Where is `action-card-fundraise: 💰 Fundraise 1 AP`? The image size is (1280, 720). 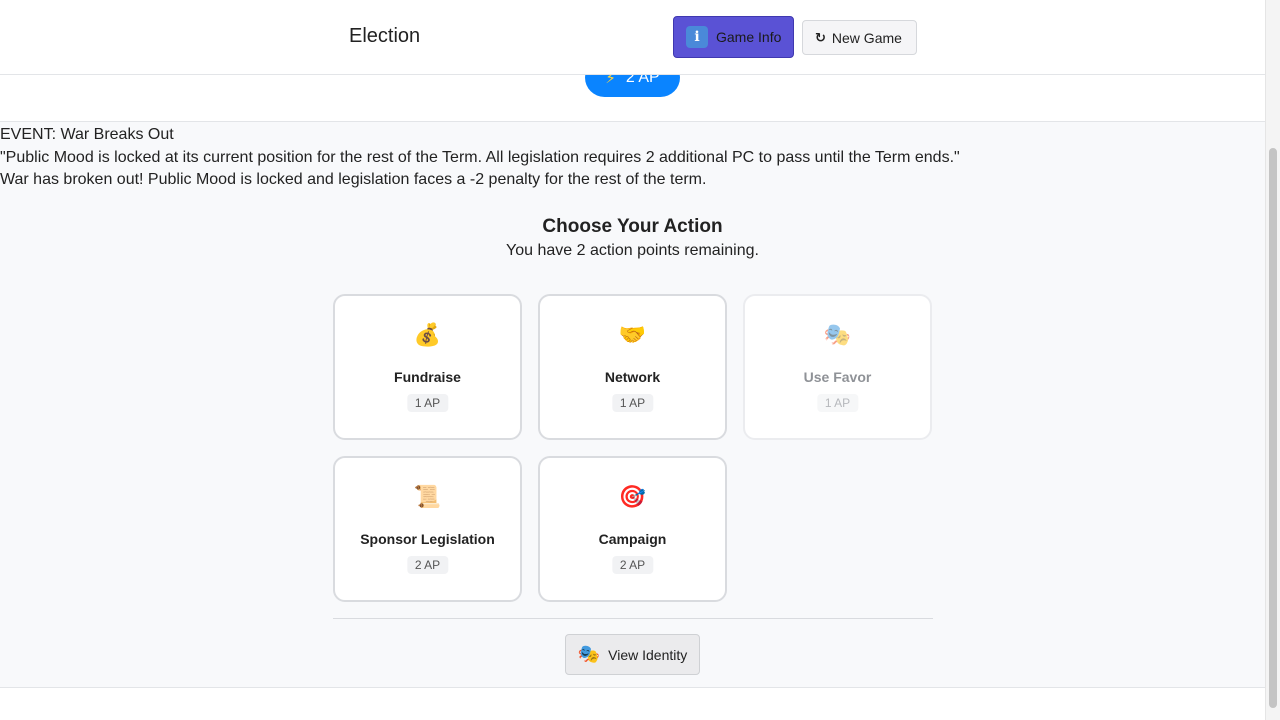
action-card-fundraise: 💰 Fundraise 1 AP is located at coordinates (427, 367).